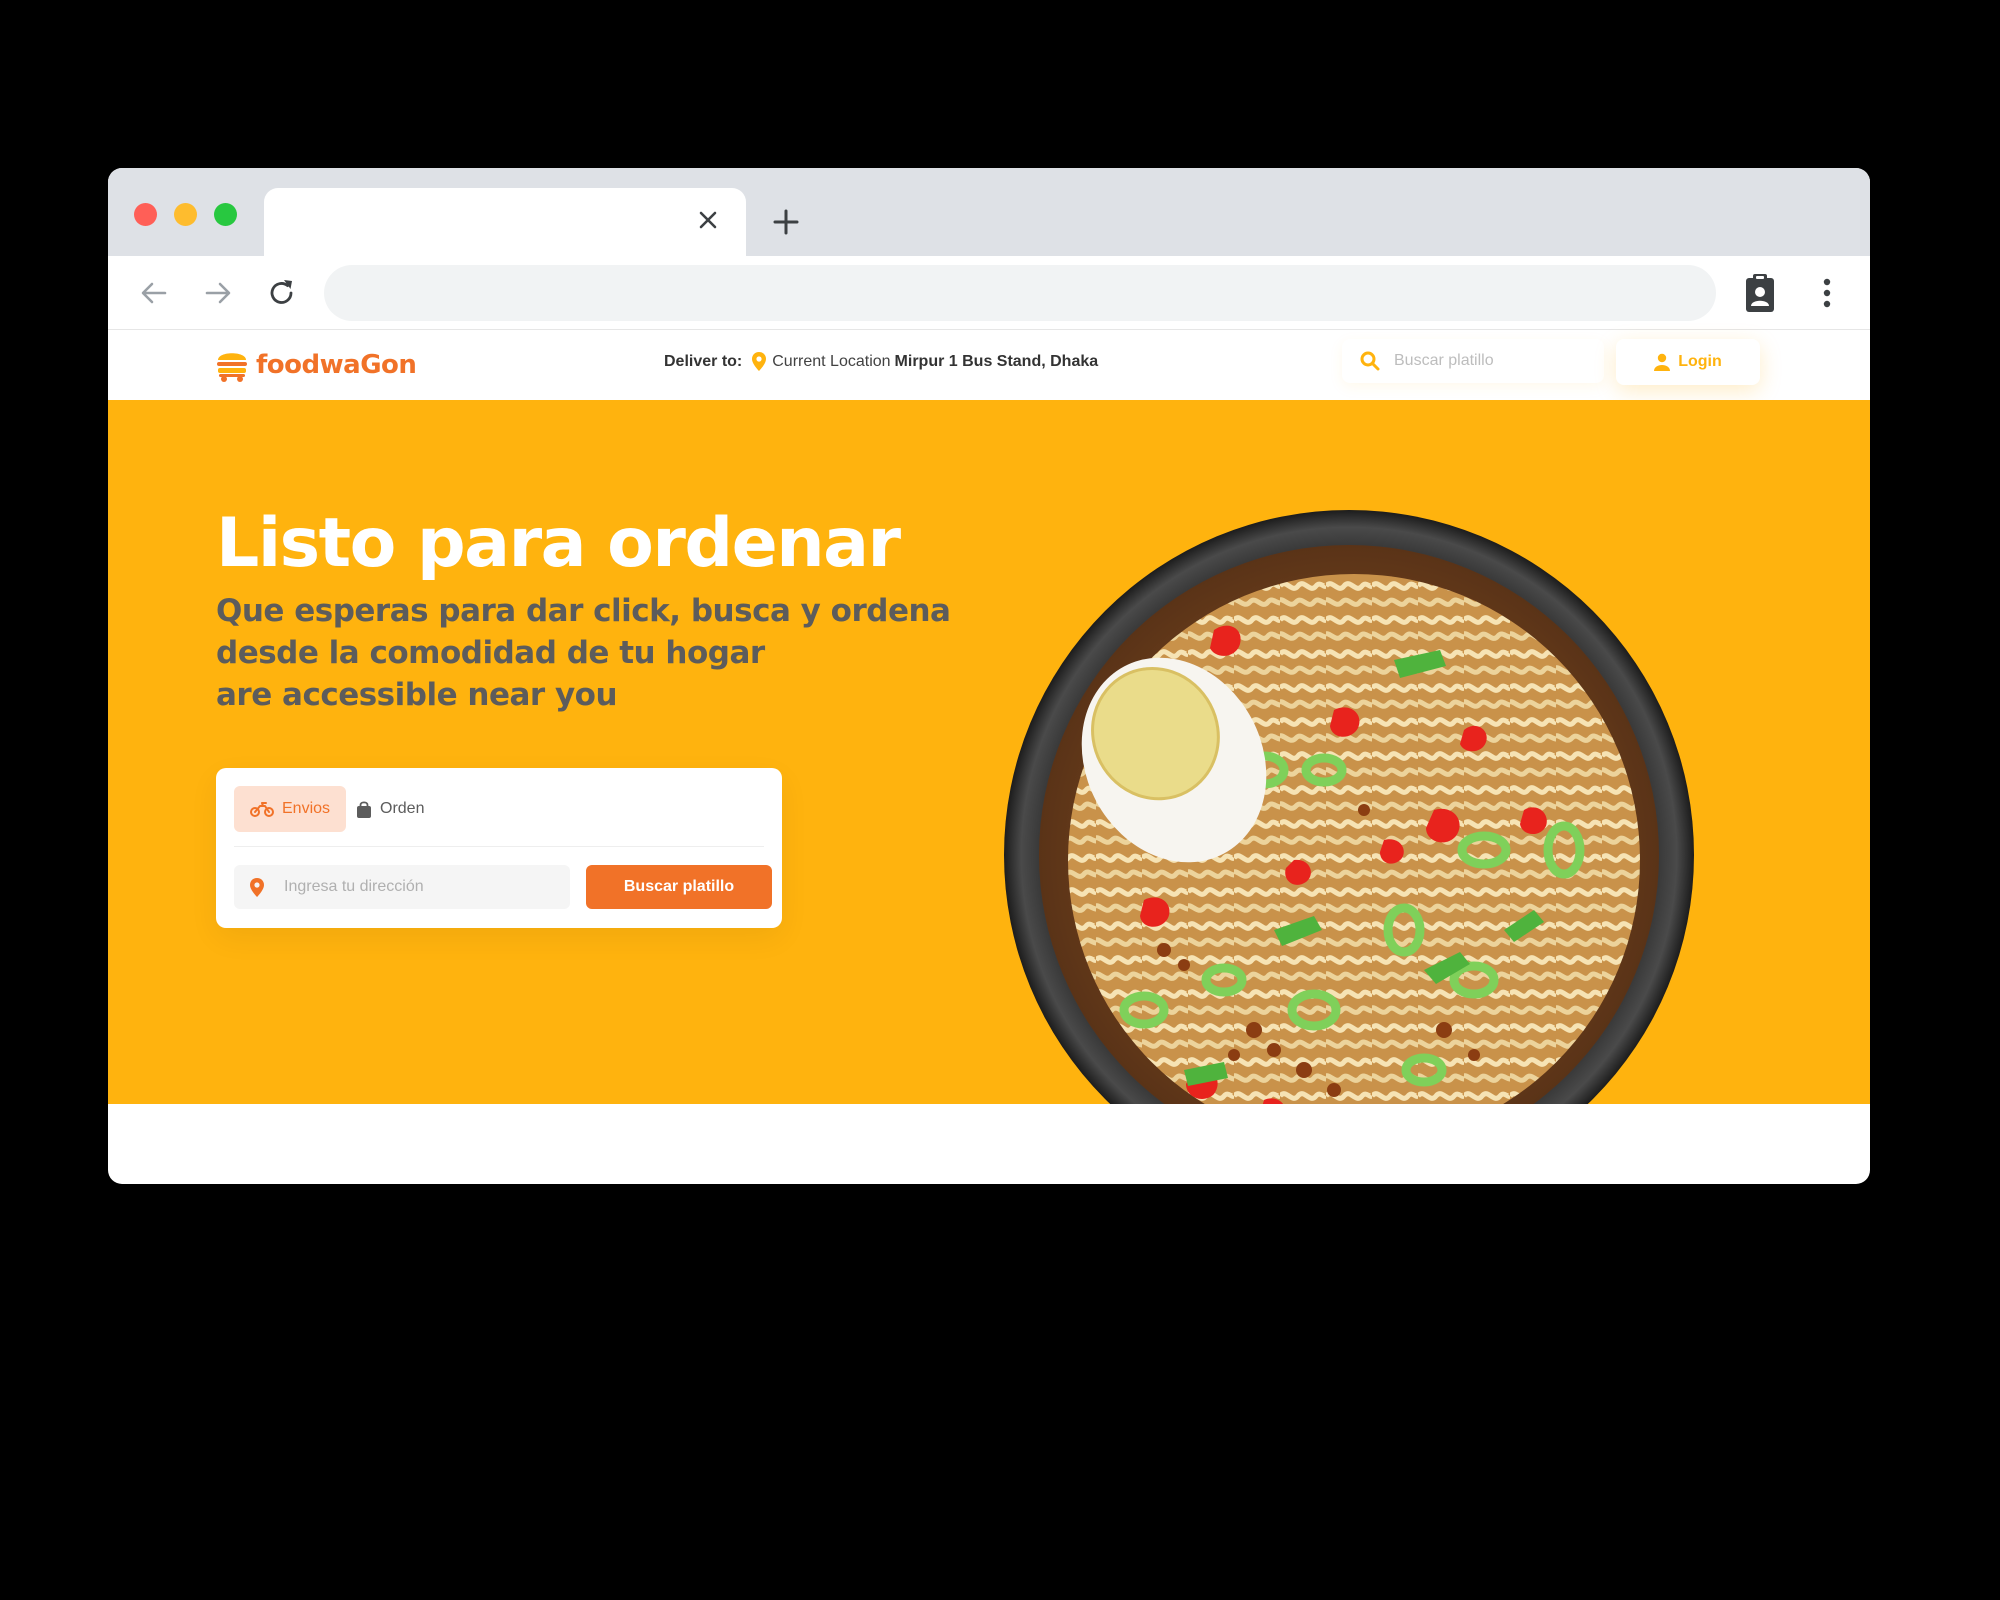 This screenshot has height=1600, width=2000. I want to click on brand-name: foodwaGon, so click(336, 365).